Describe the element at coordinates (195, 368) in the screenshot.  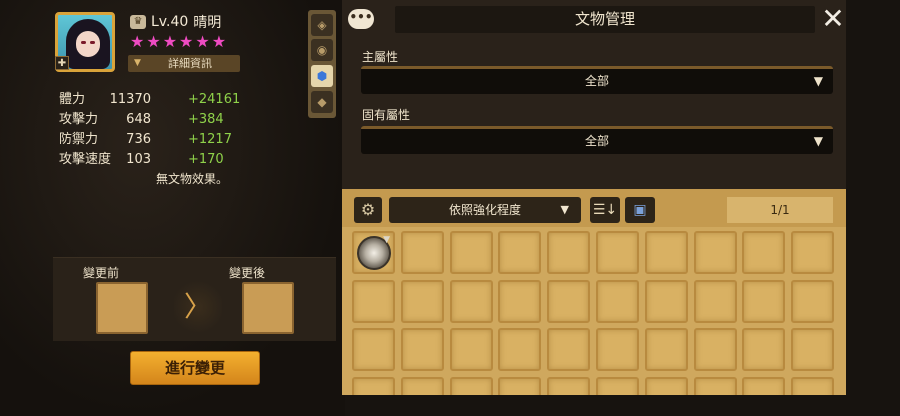
I see `apply-change-button: 進行變更` at that location.